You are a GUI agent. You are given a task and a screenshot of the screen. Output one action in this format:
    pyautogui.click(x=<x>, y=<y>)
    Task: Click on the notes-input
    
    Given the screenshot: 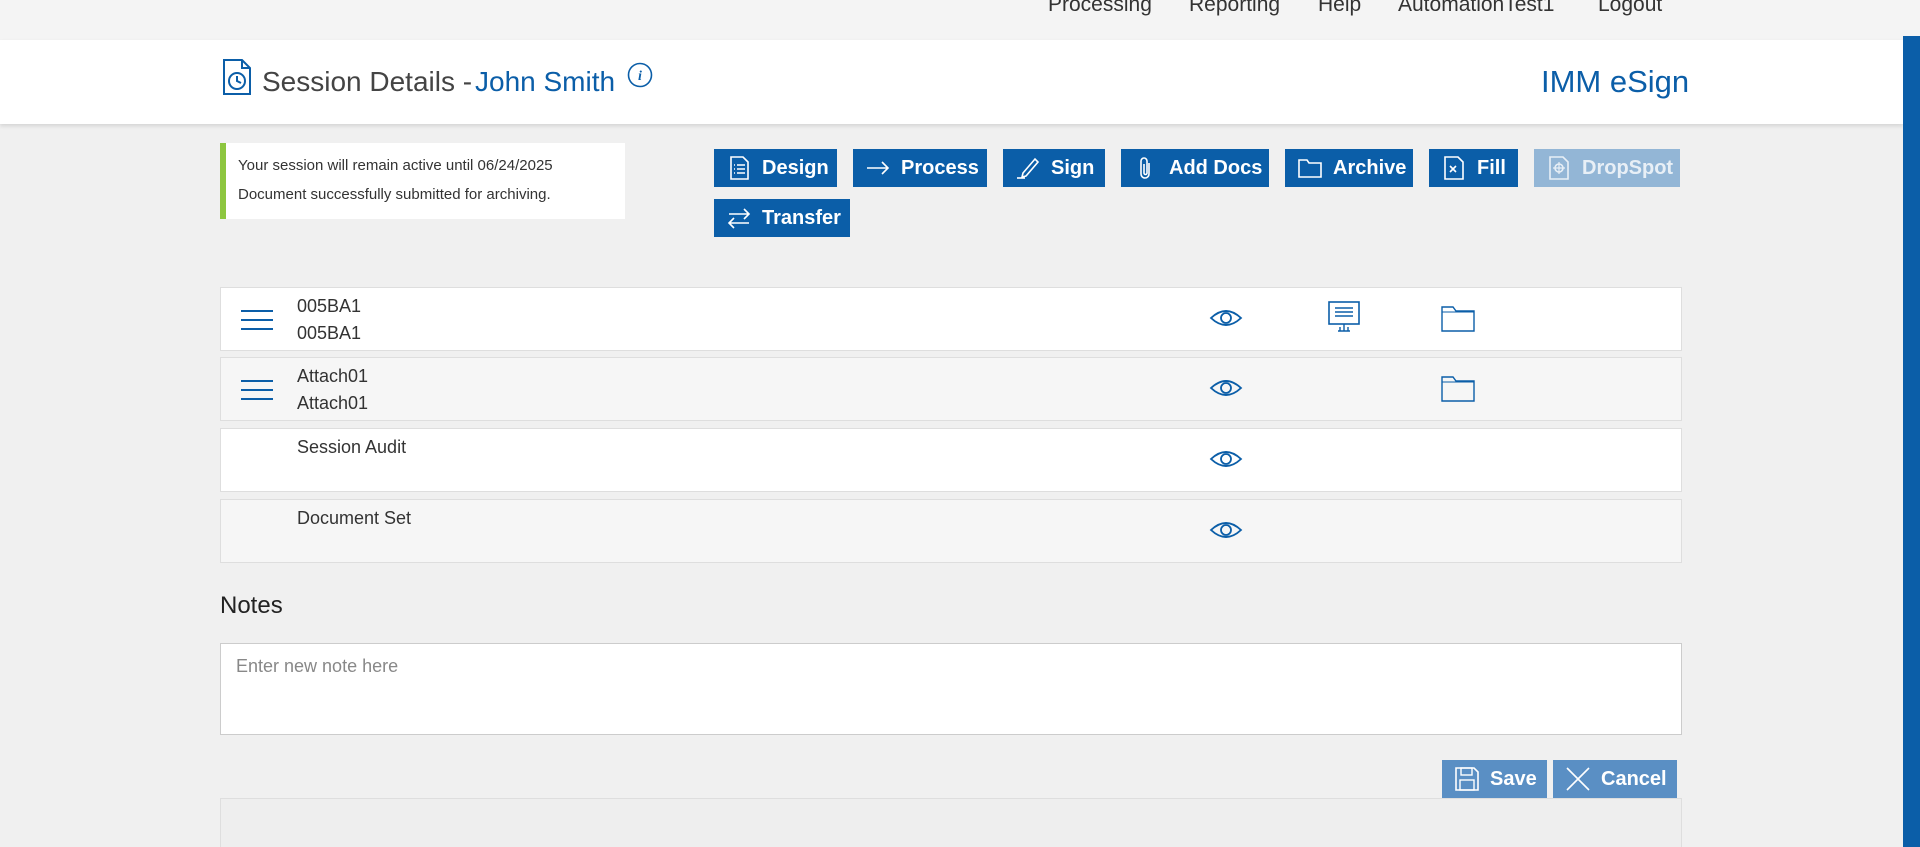 What is the action you would take?
    pyautogui.click(x=951, y=689)
    